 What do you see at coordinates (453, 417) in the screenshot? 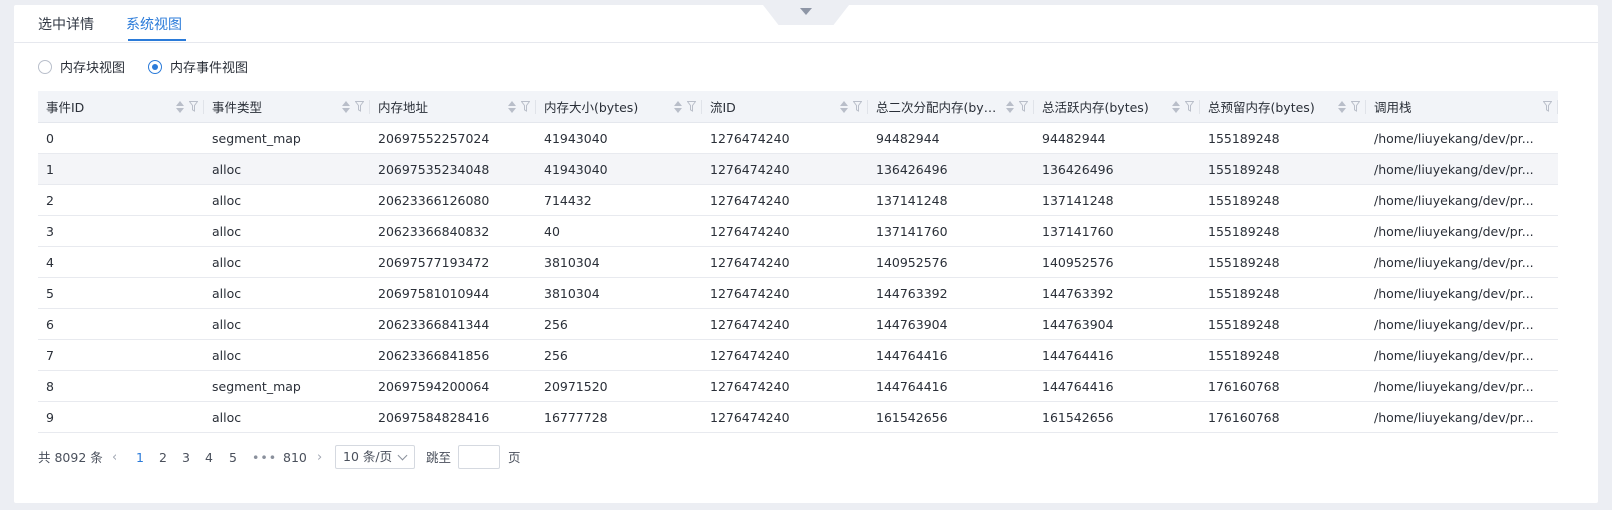
I see `table-cell: 20697584828416` at bounding box center [453, 417].